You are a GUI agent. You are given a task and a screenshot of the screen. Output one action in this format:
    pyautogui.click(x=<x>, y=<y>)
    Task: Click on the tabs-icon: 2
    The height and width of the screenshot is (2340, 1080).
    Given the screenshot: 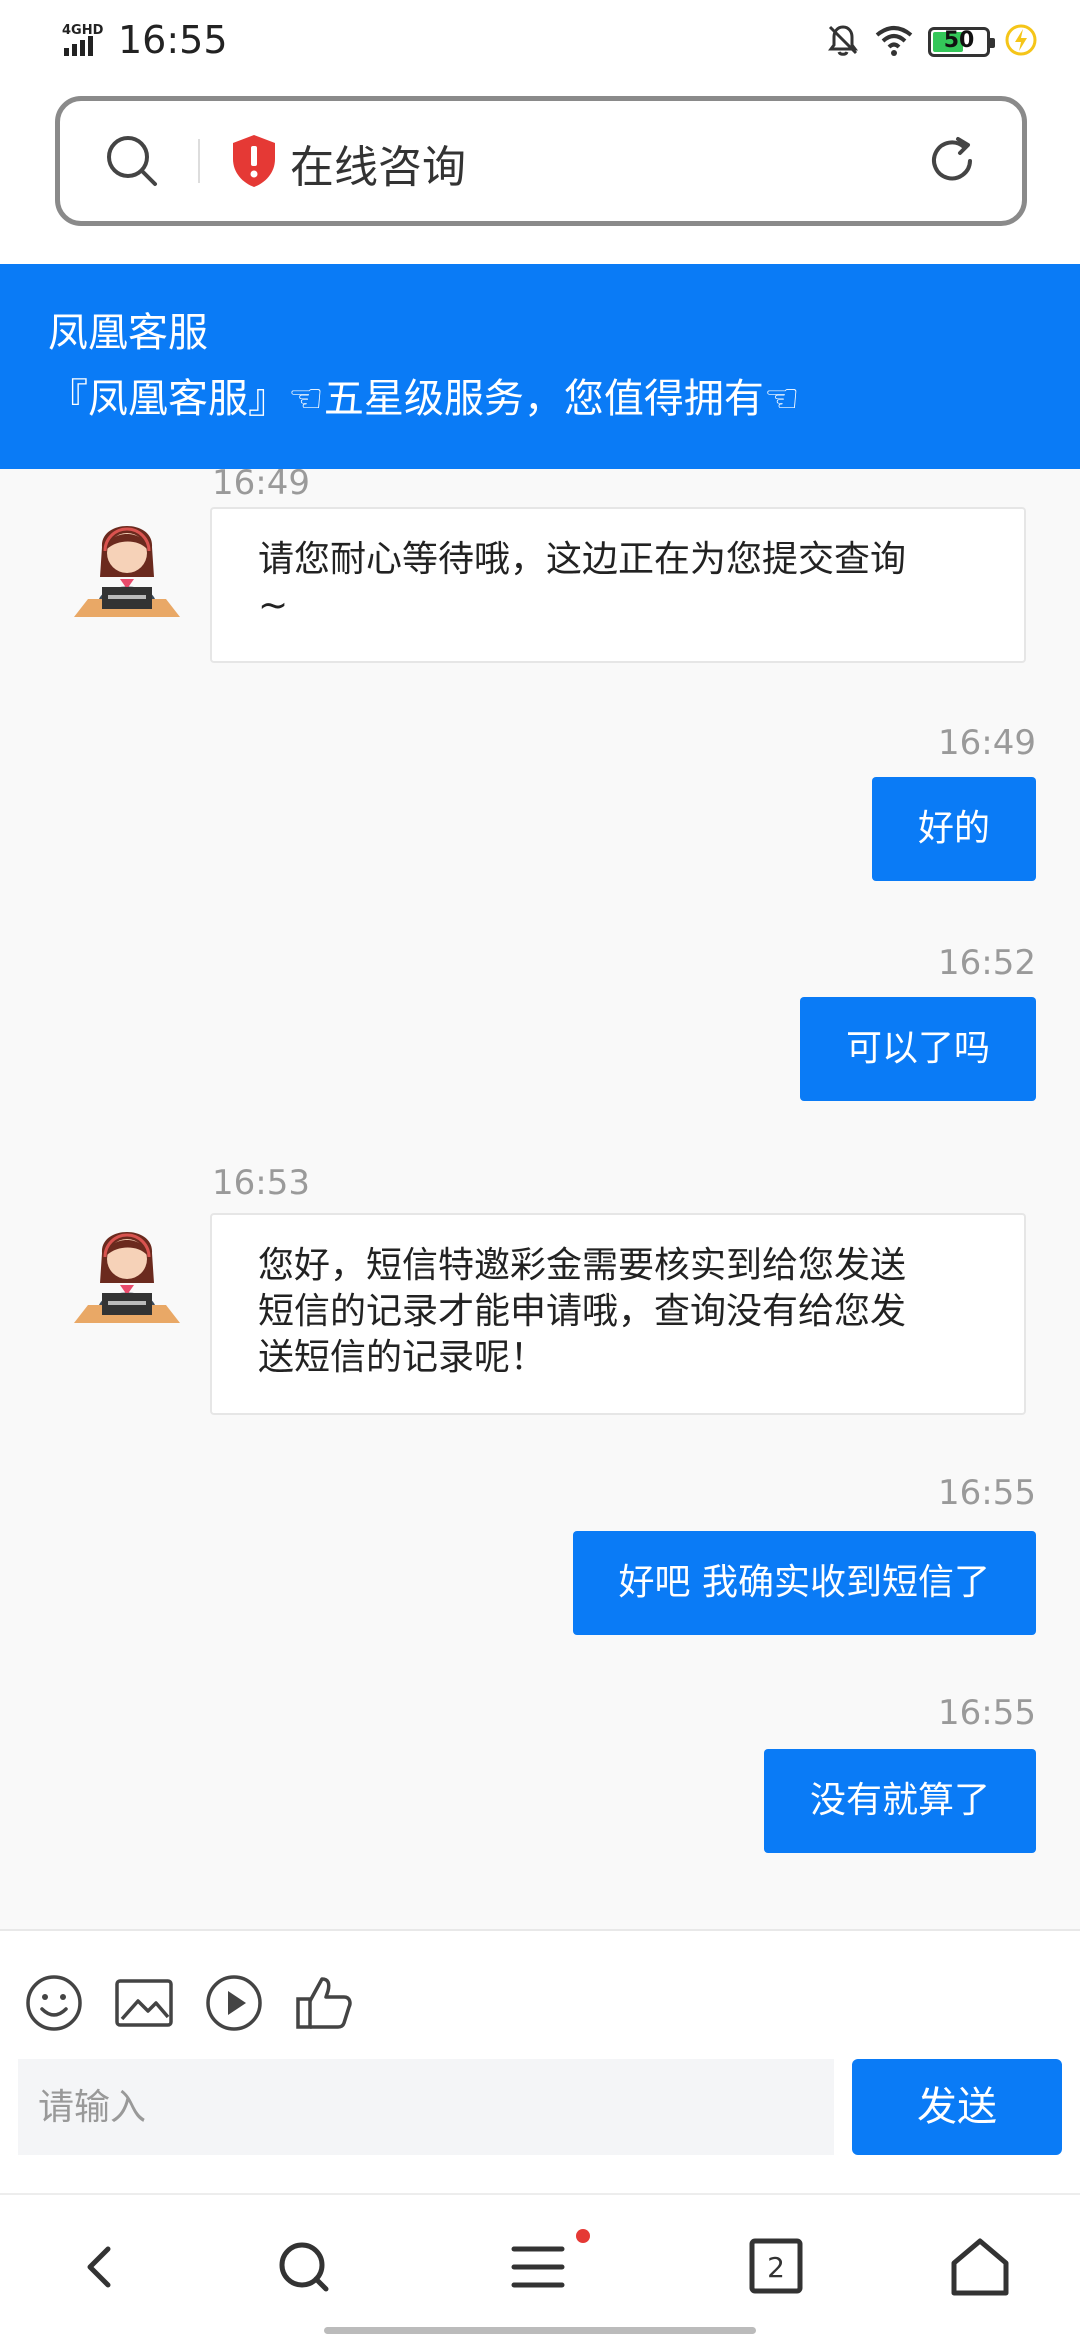 What is the action you would take?
    pyautogui.click(x=776, y=2267)
    